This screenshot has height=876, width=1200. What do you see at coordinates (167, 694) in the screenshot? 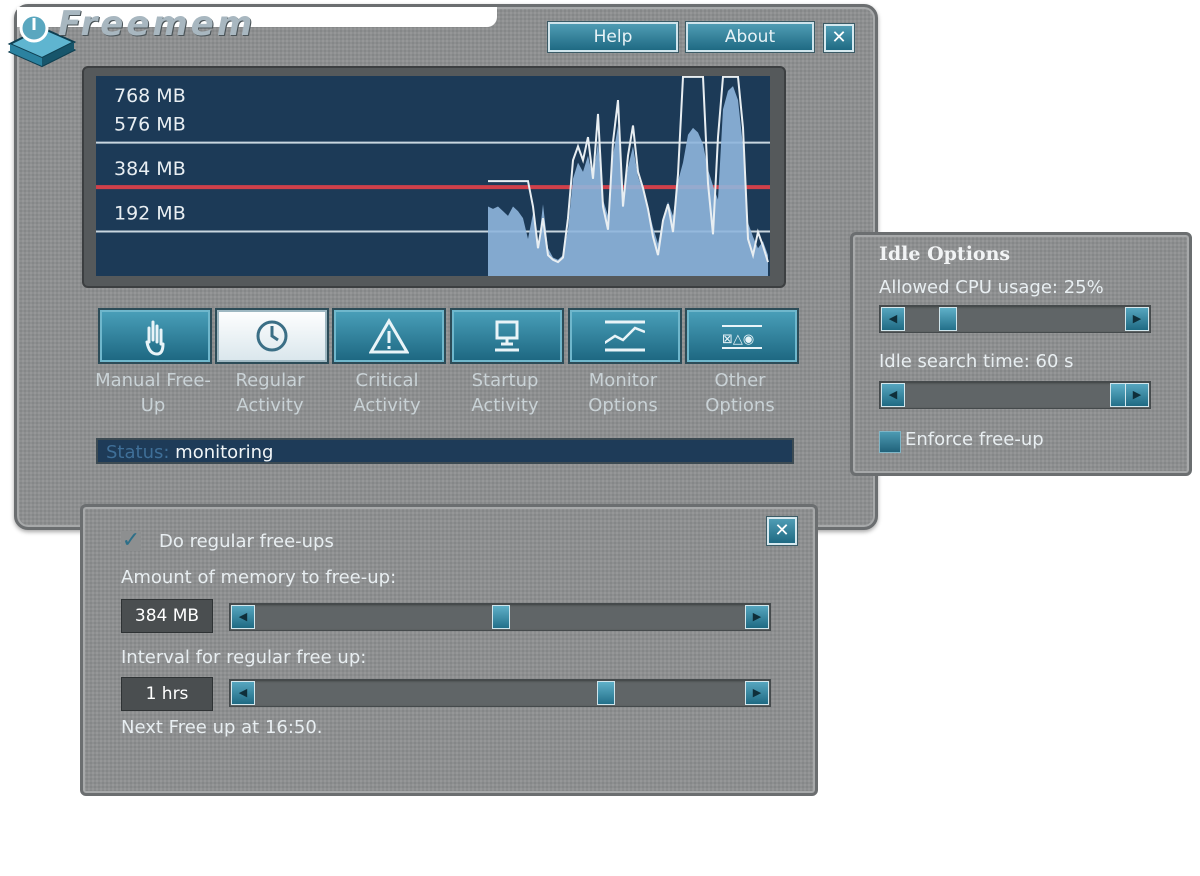
I see `interval-value: 1 hrs` at bounding box center [167, 694].